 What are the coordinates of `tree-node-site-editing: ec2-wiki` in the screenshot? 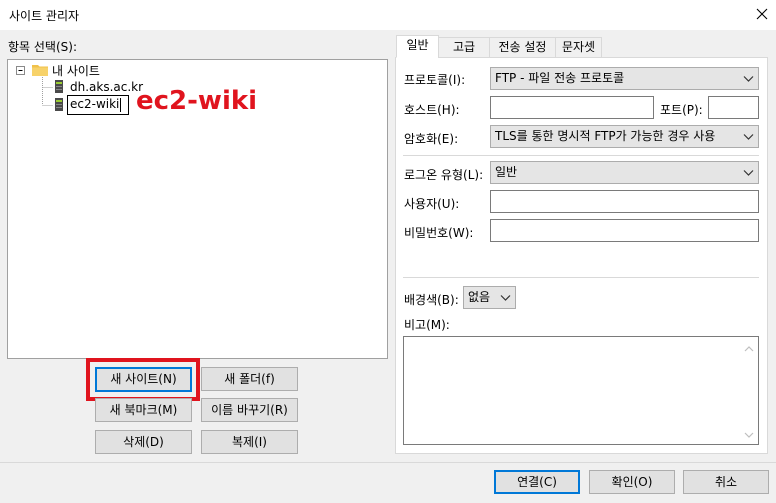 It's located at (95, 104).